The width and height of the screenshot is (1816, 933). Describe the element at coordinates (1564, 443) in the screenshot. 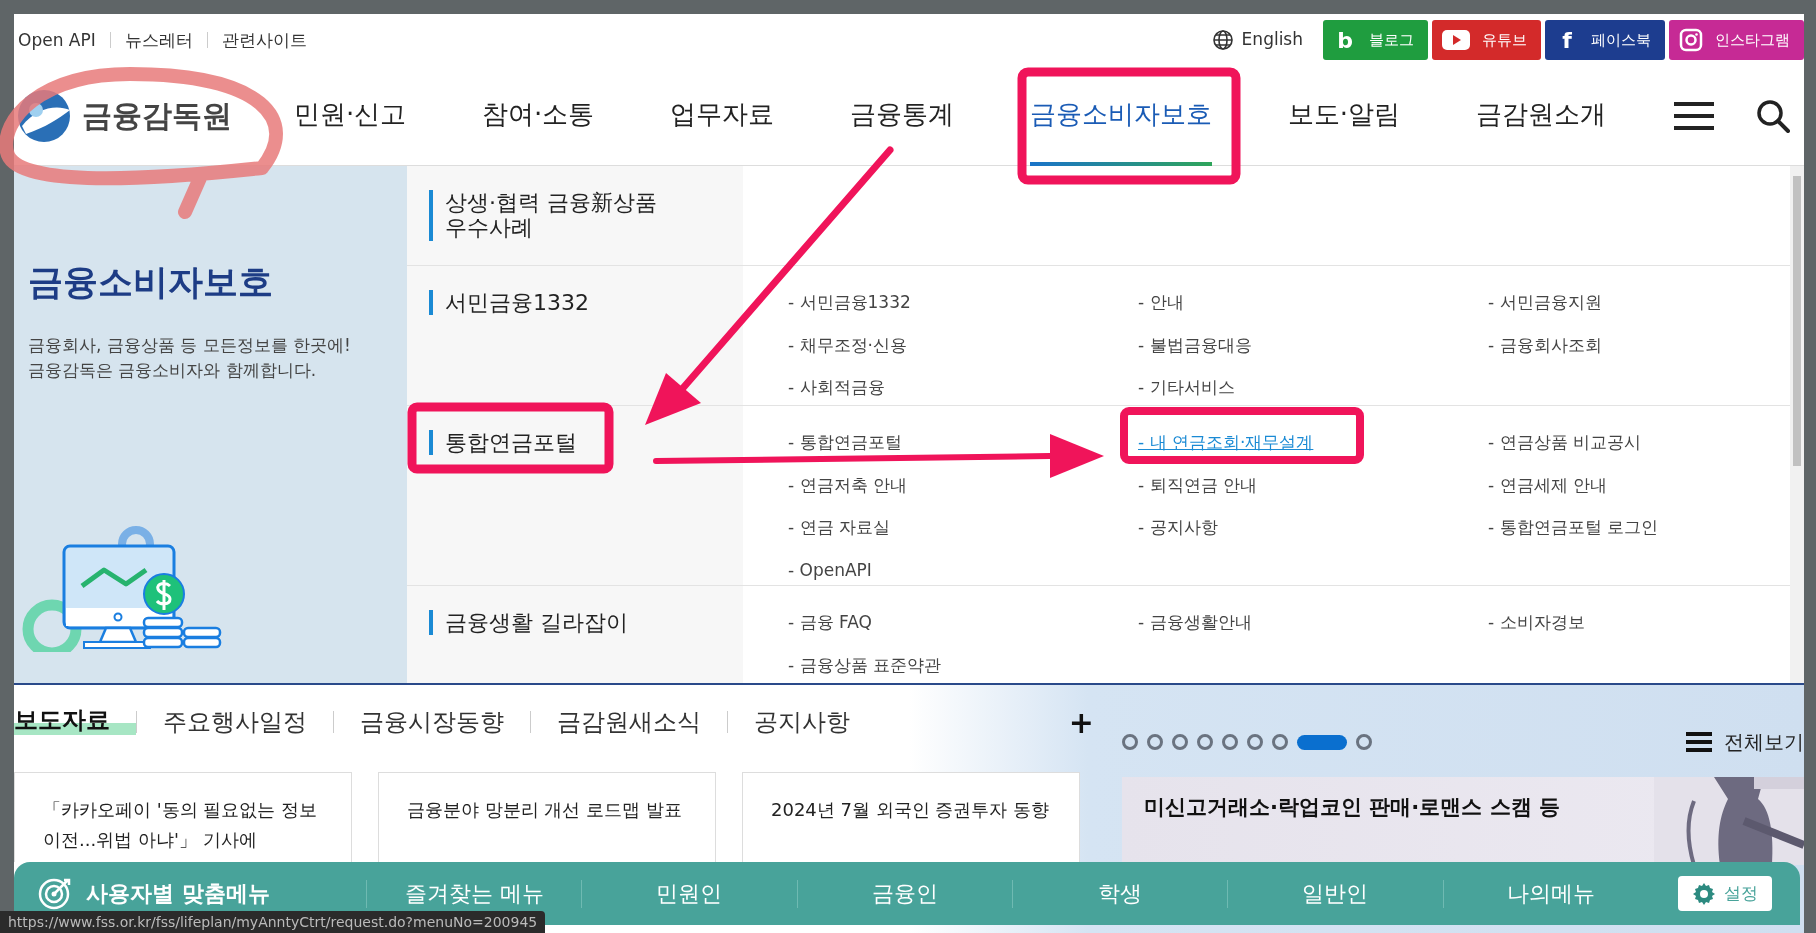

I see `menu-link: - 연금상품 비교공시` at that location.